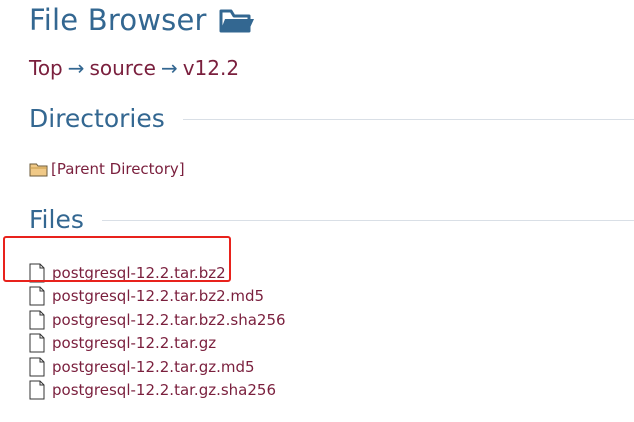 This screenshot has width=634, height=422. I want to click on file-link: postgresql-12.2.tar.gz.sha256, so click(164, 390).